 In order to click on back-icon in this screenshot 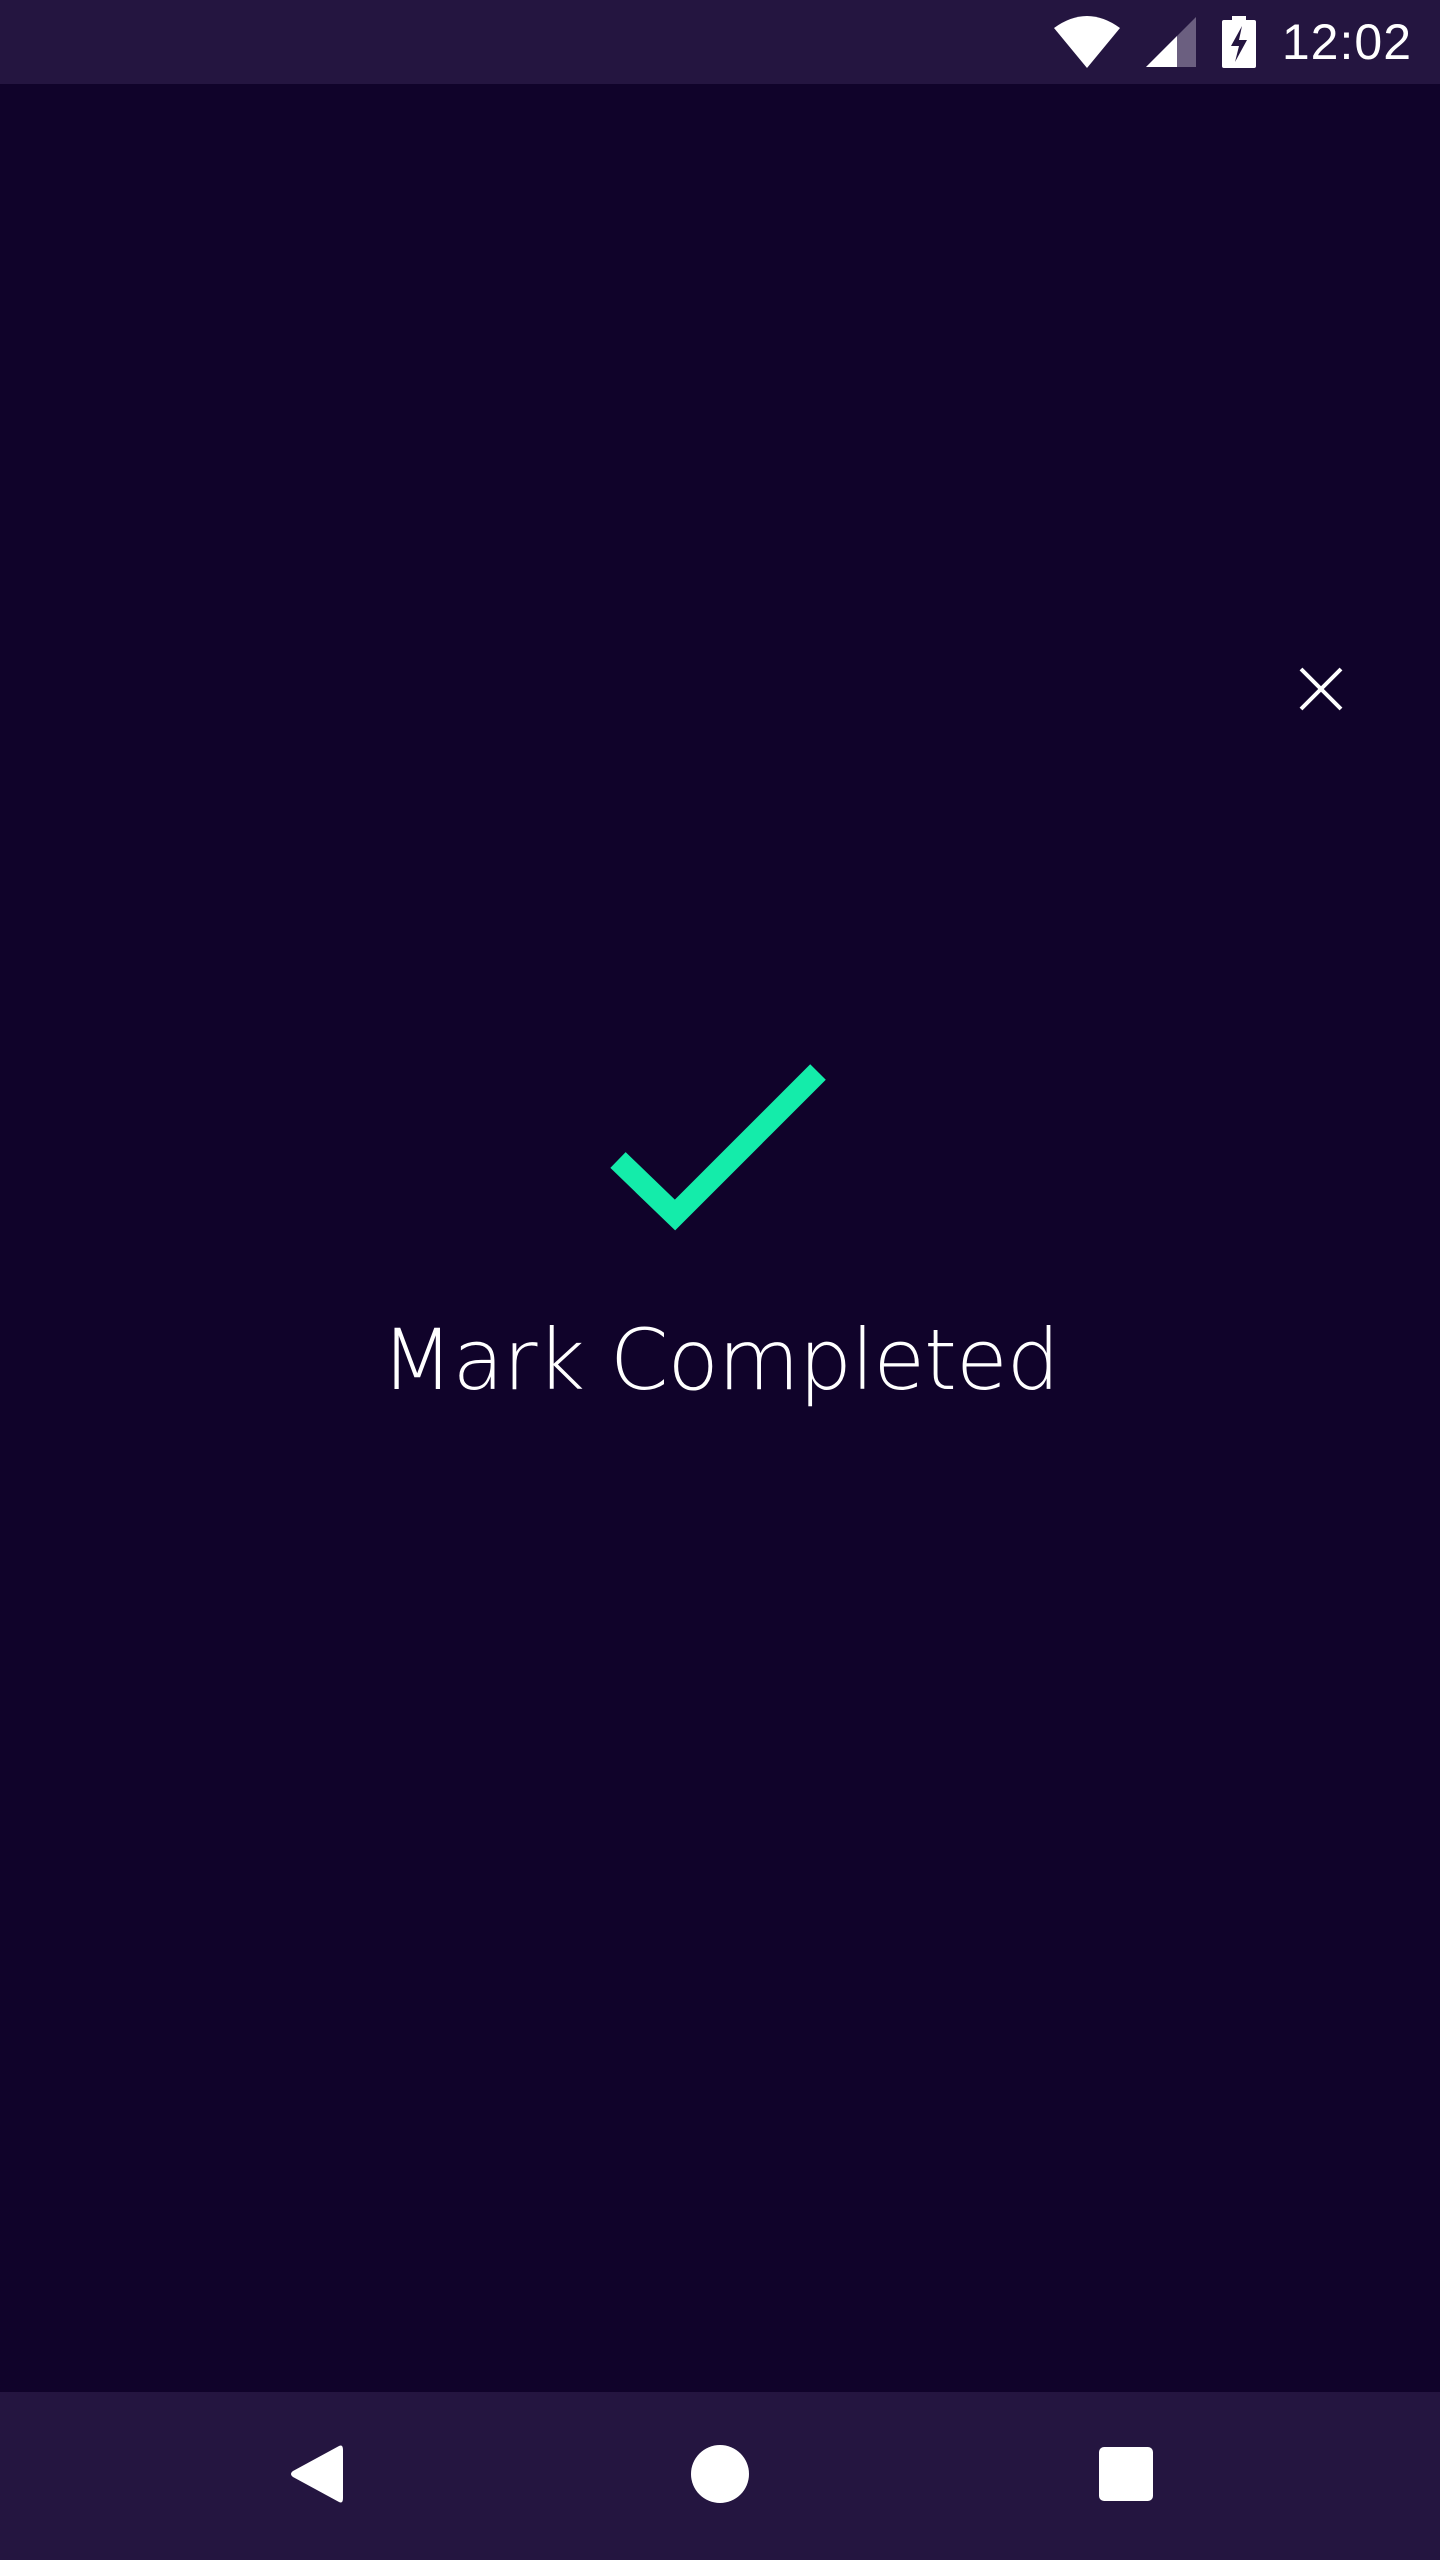, I will do `click(316, 2476)`.